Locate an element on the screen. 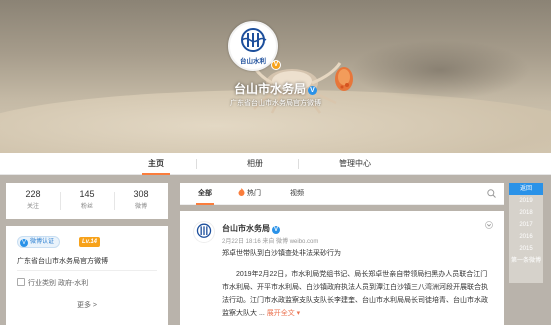  timeline-item: 第一条微博 is located at coordinates (526, 261).